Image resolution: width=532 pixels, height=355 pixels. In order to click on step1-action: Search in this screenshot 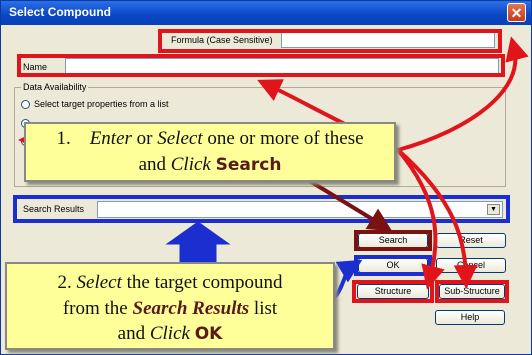, I will do `click(248, 165)`.